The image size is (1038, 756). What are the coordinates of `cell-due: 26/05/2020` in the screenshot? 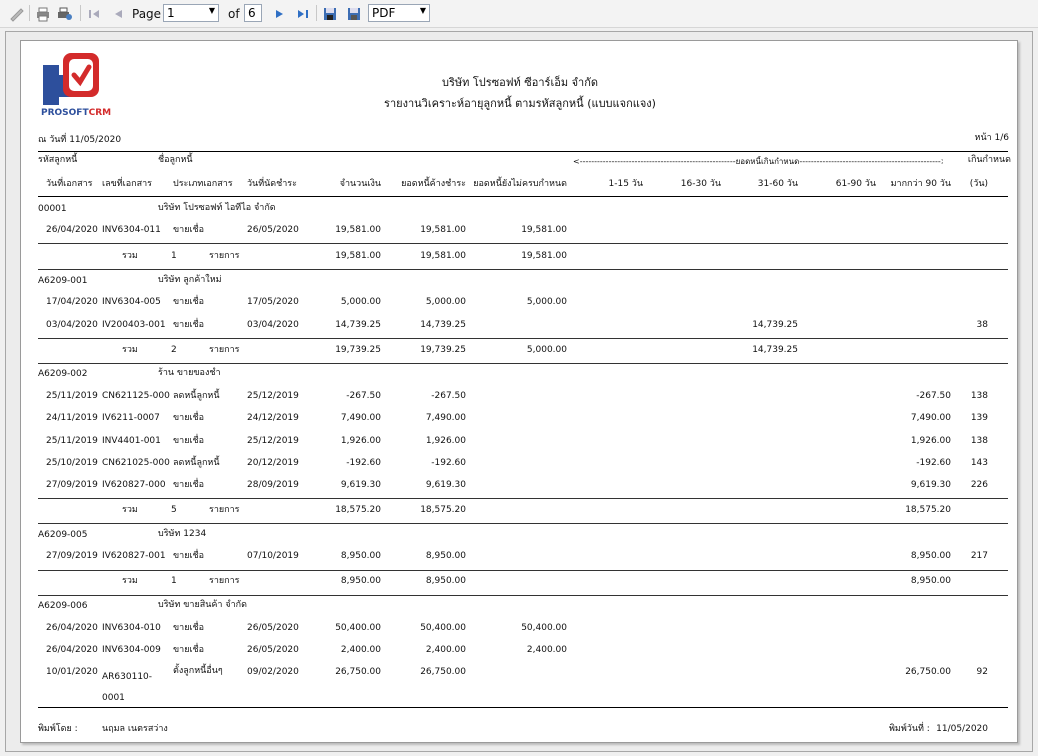 It's located at (273, 650).